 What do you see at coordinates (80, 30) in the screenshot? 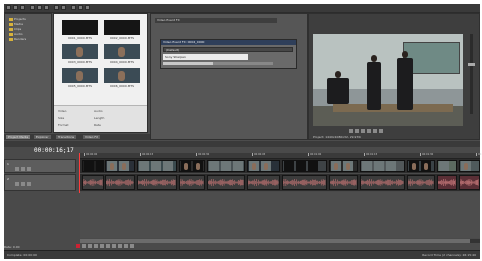
I see `media-item: 0001_0000.MTS` at bounding box center [80, 30].